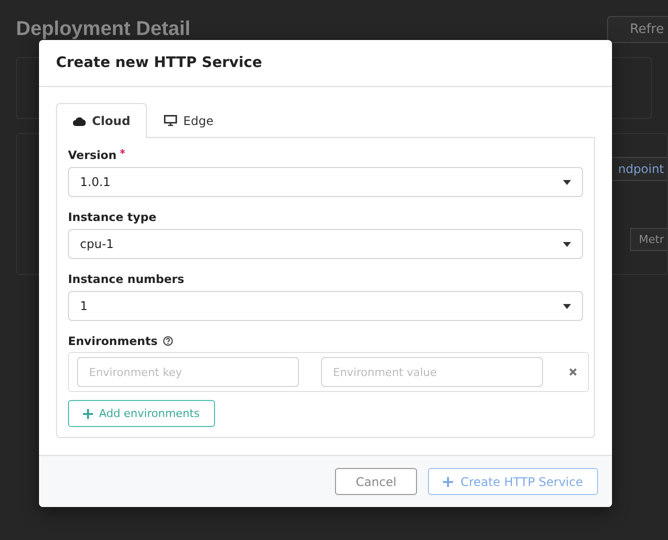 Image resolution: width=668 pixels, height=540 pixels. Describe the element at coordinates (325, 244) in the screenshot. I see `select-field: cpu-1` at that location.